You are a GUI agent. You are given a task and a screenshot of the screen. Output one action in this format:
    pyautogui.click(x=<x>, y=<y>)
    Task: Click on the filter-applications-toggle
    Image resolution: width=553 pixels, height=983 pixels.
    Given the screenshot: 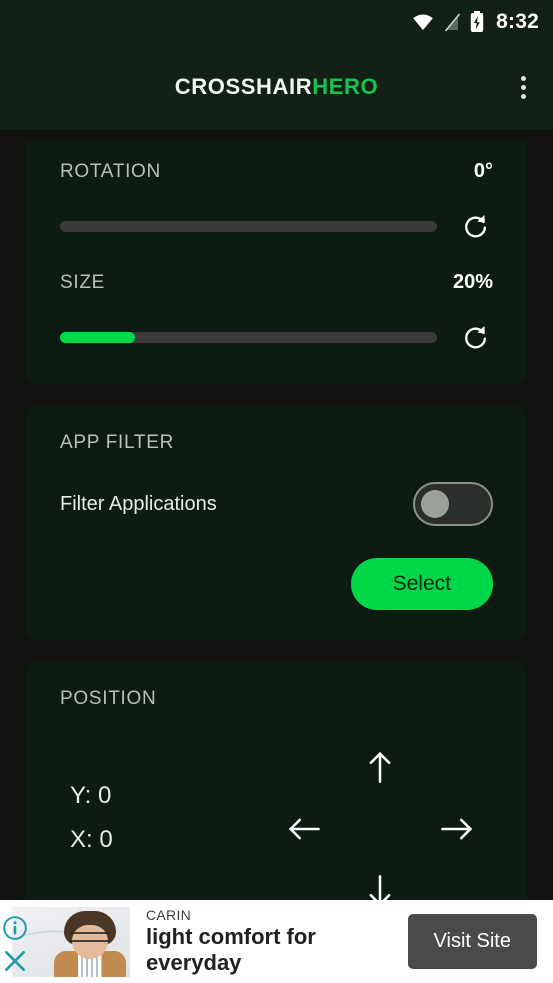 What is the action you would take?
    pyautogui.click(x=453, y=504)
    